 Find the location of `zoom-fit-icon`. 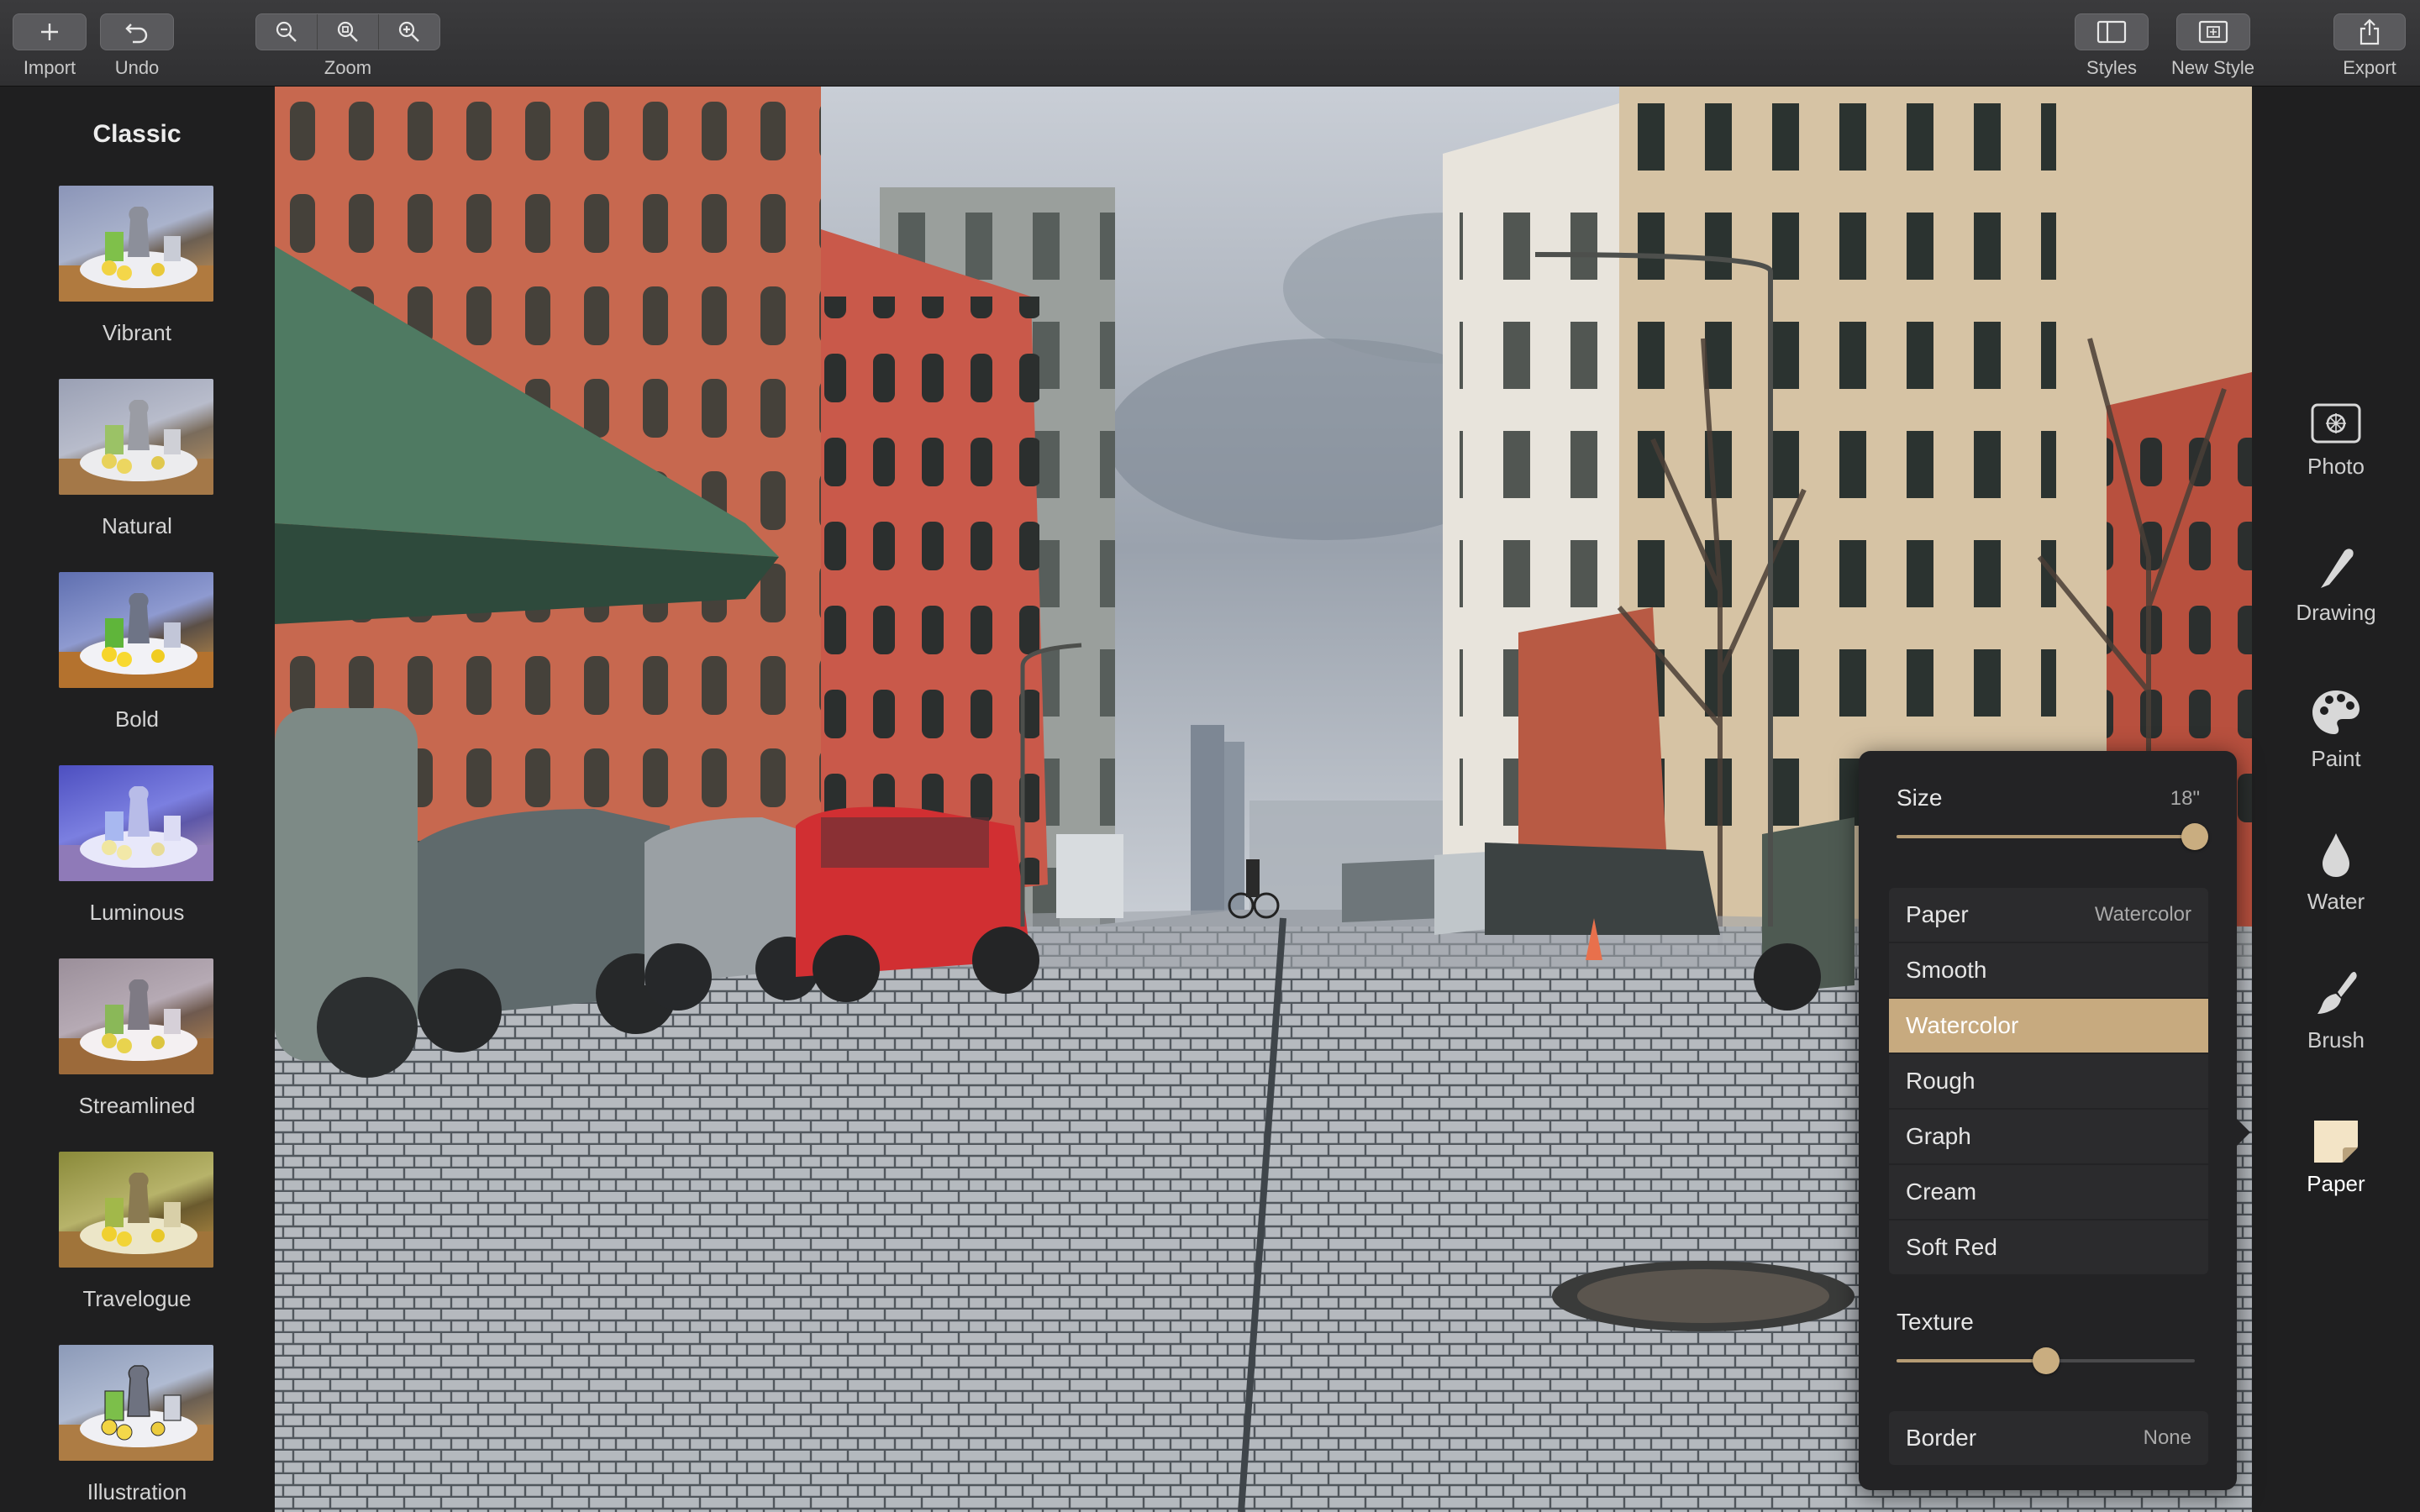

zoom-fit-icon is located at coordinates (347, 31).